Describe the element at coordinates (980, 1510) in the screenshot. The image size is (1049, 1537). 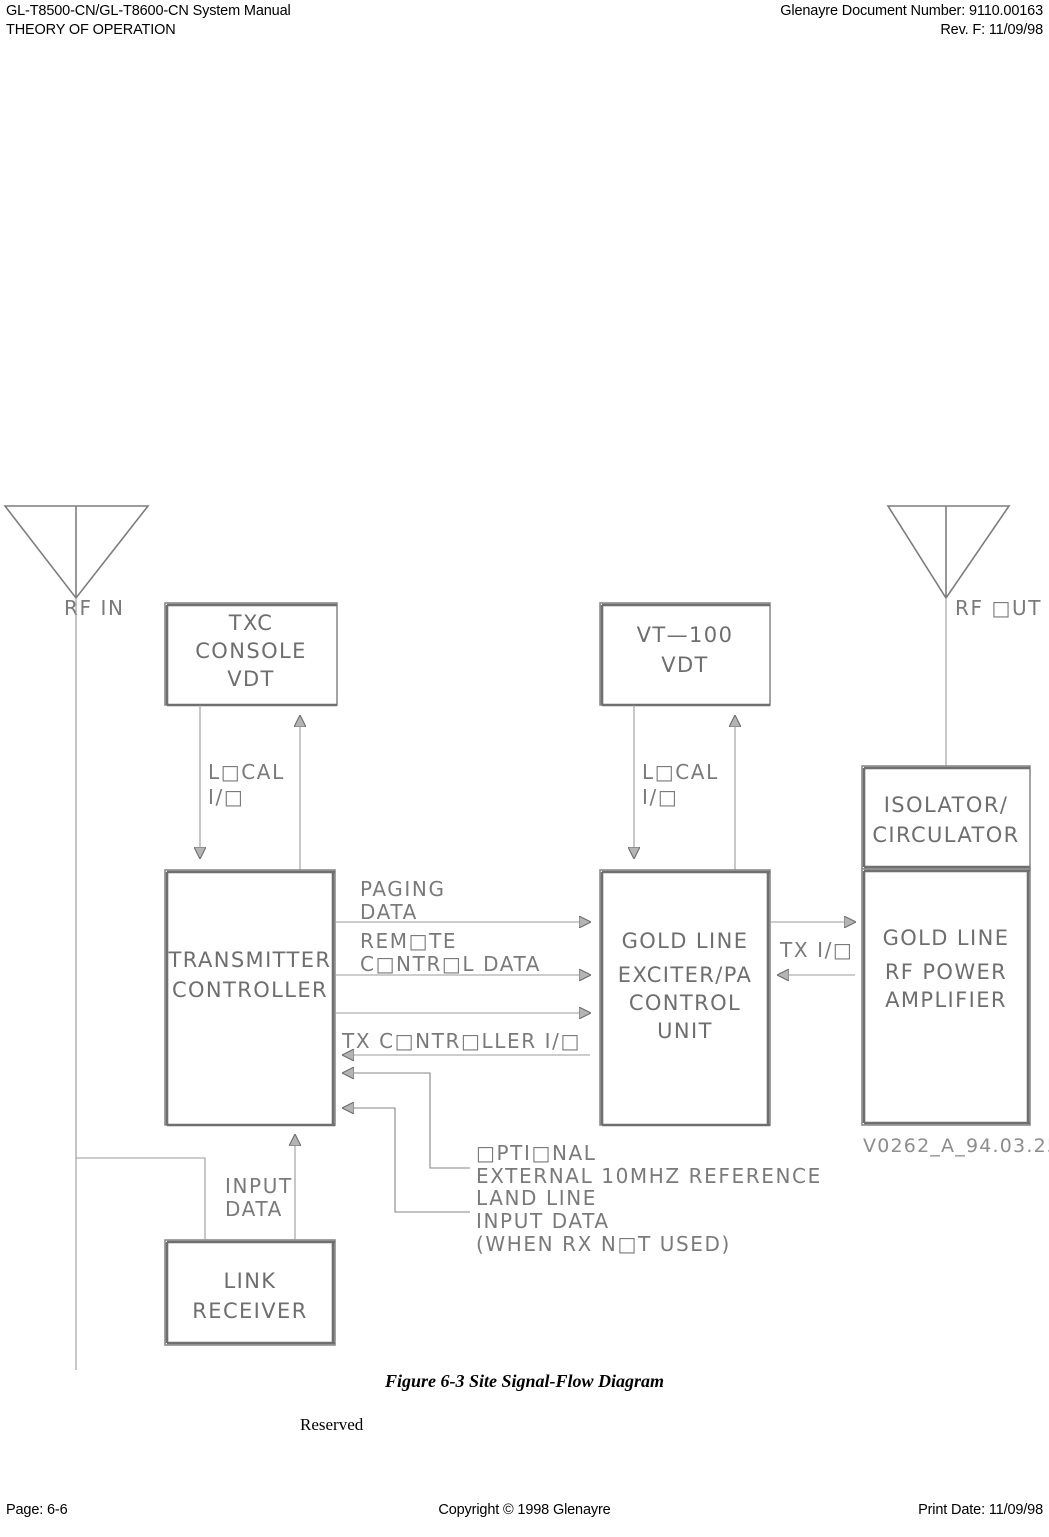
I see `print-date: Print Date: 11/09/98` at that location.